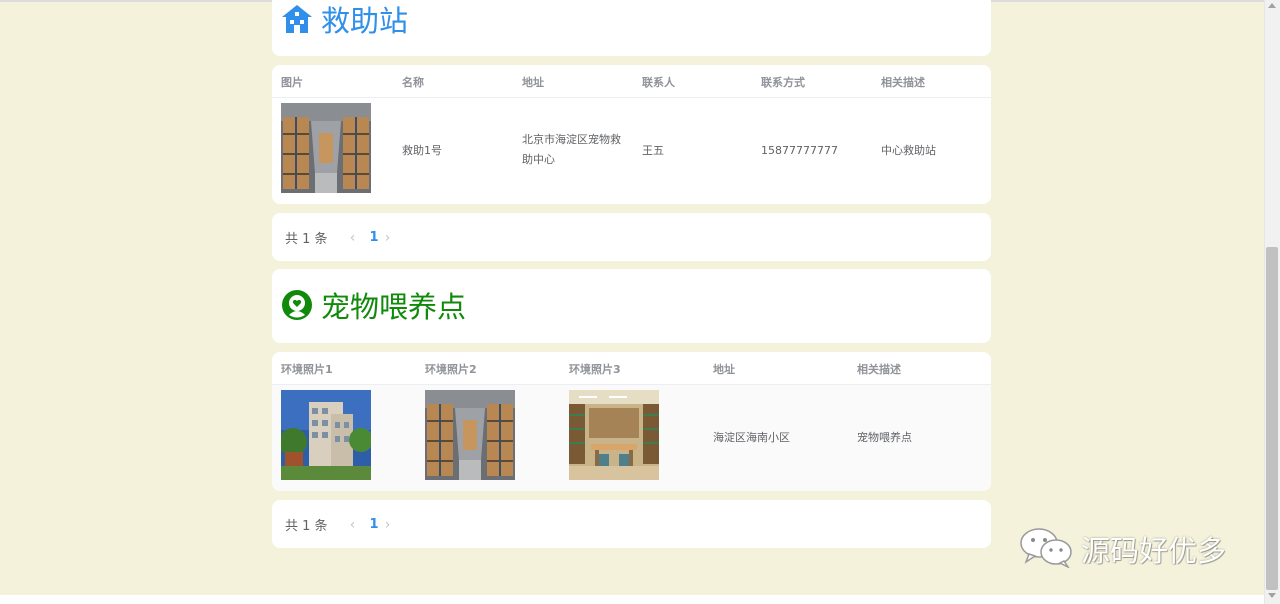 The height and width of the screenshot is (604, 1280). I want to click on address-line-2: 助中心, so click(538, 159).